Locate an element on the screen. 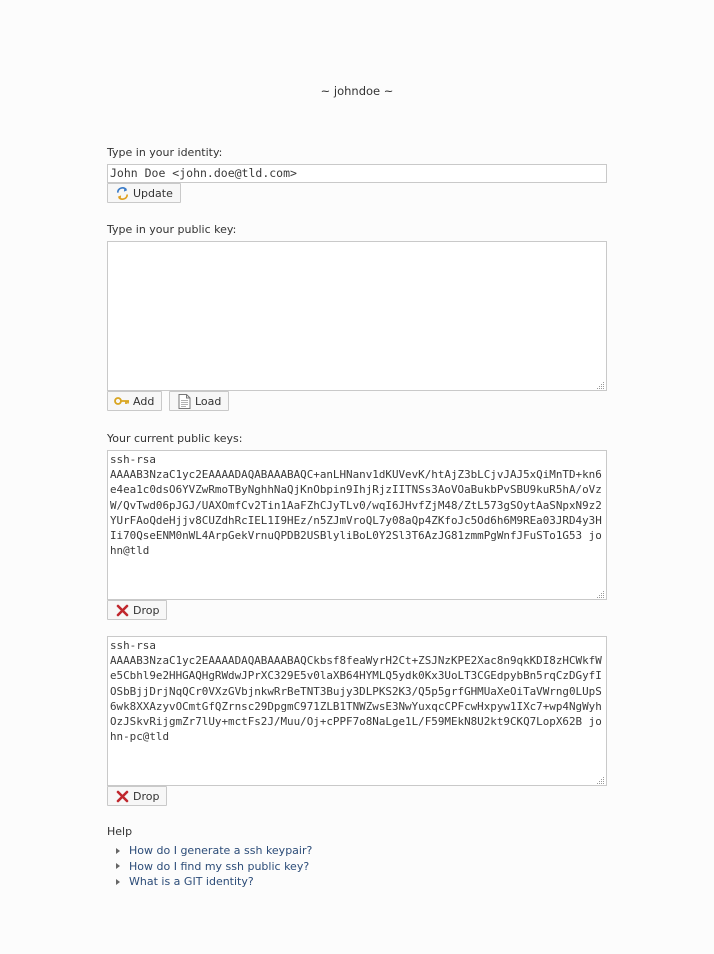 This screenshot has width=714, height=954. update-button-label: Update is located at coordinates (153, 193).